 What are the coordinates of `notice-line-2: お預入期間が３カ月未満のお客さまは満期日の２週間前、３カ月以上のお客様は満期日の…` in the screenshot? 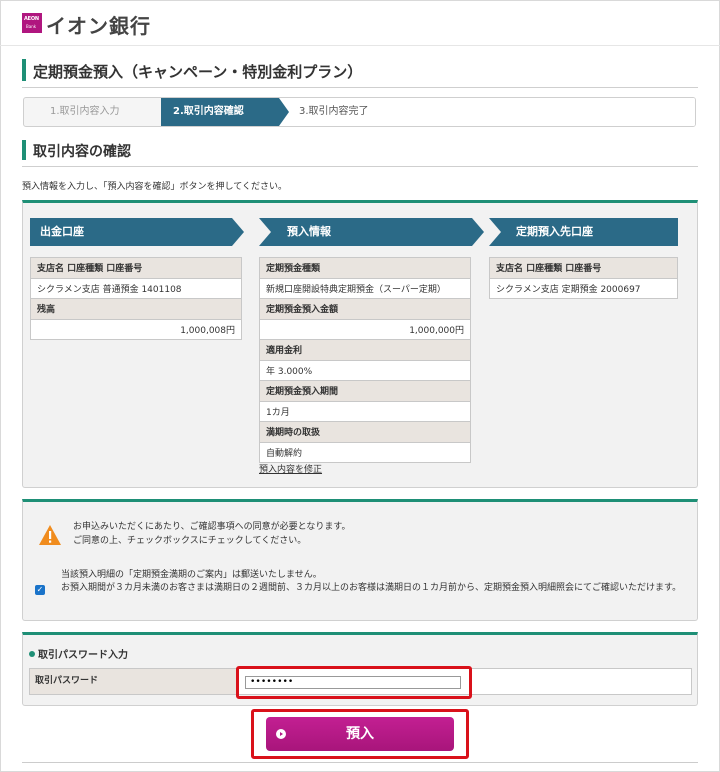 It's located at (371, 587).